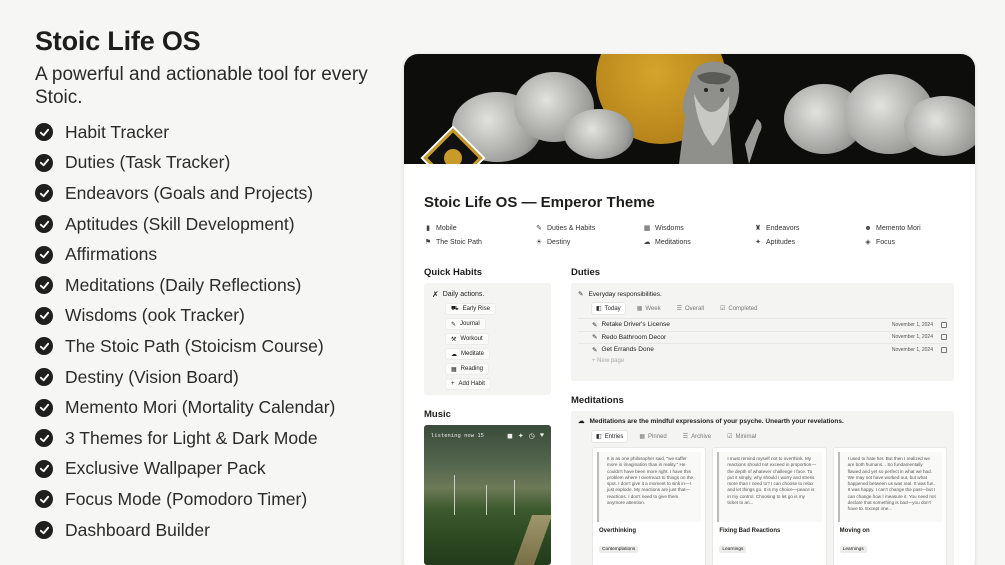  What do you see at coordinates (769, 308) in the screenshot?
I see `duties-tabs: ◧ Today ▦ Week ☰ Overall ☑ Completed` at bounding box center [769, 308].